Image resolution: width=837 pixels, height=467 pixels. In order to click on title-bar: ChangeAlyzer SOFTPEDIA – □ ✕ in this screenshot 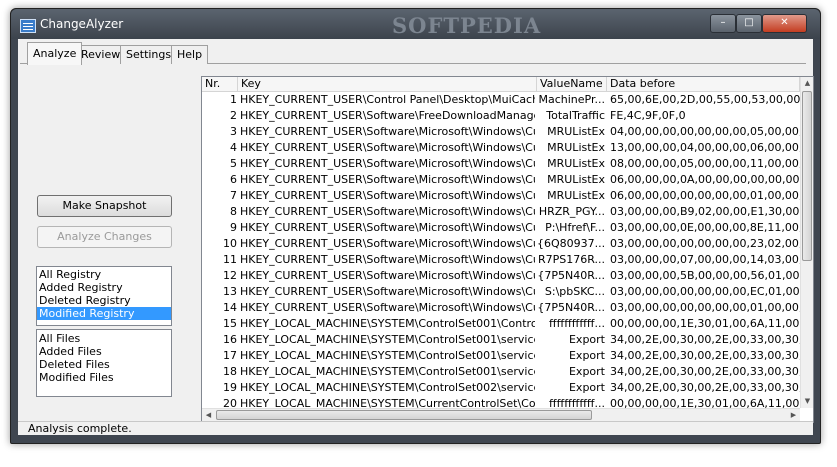, I will do `click(415, 24)`.